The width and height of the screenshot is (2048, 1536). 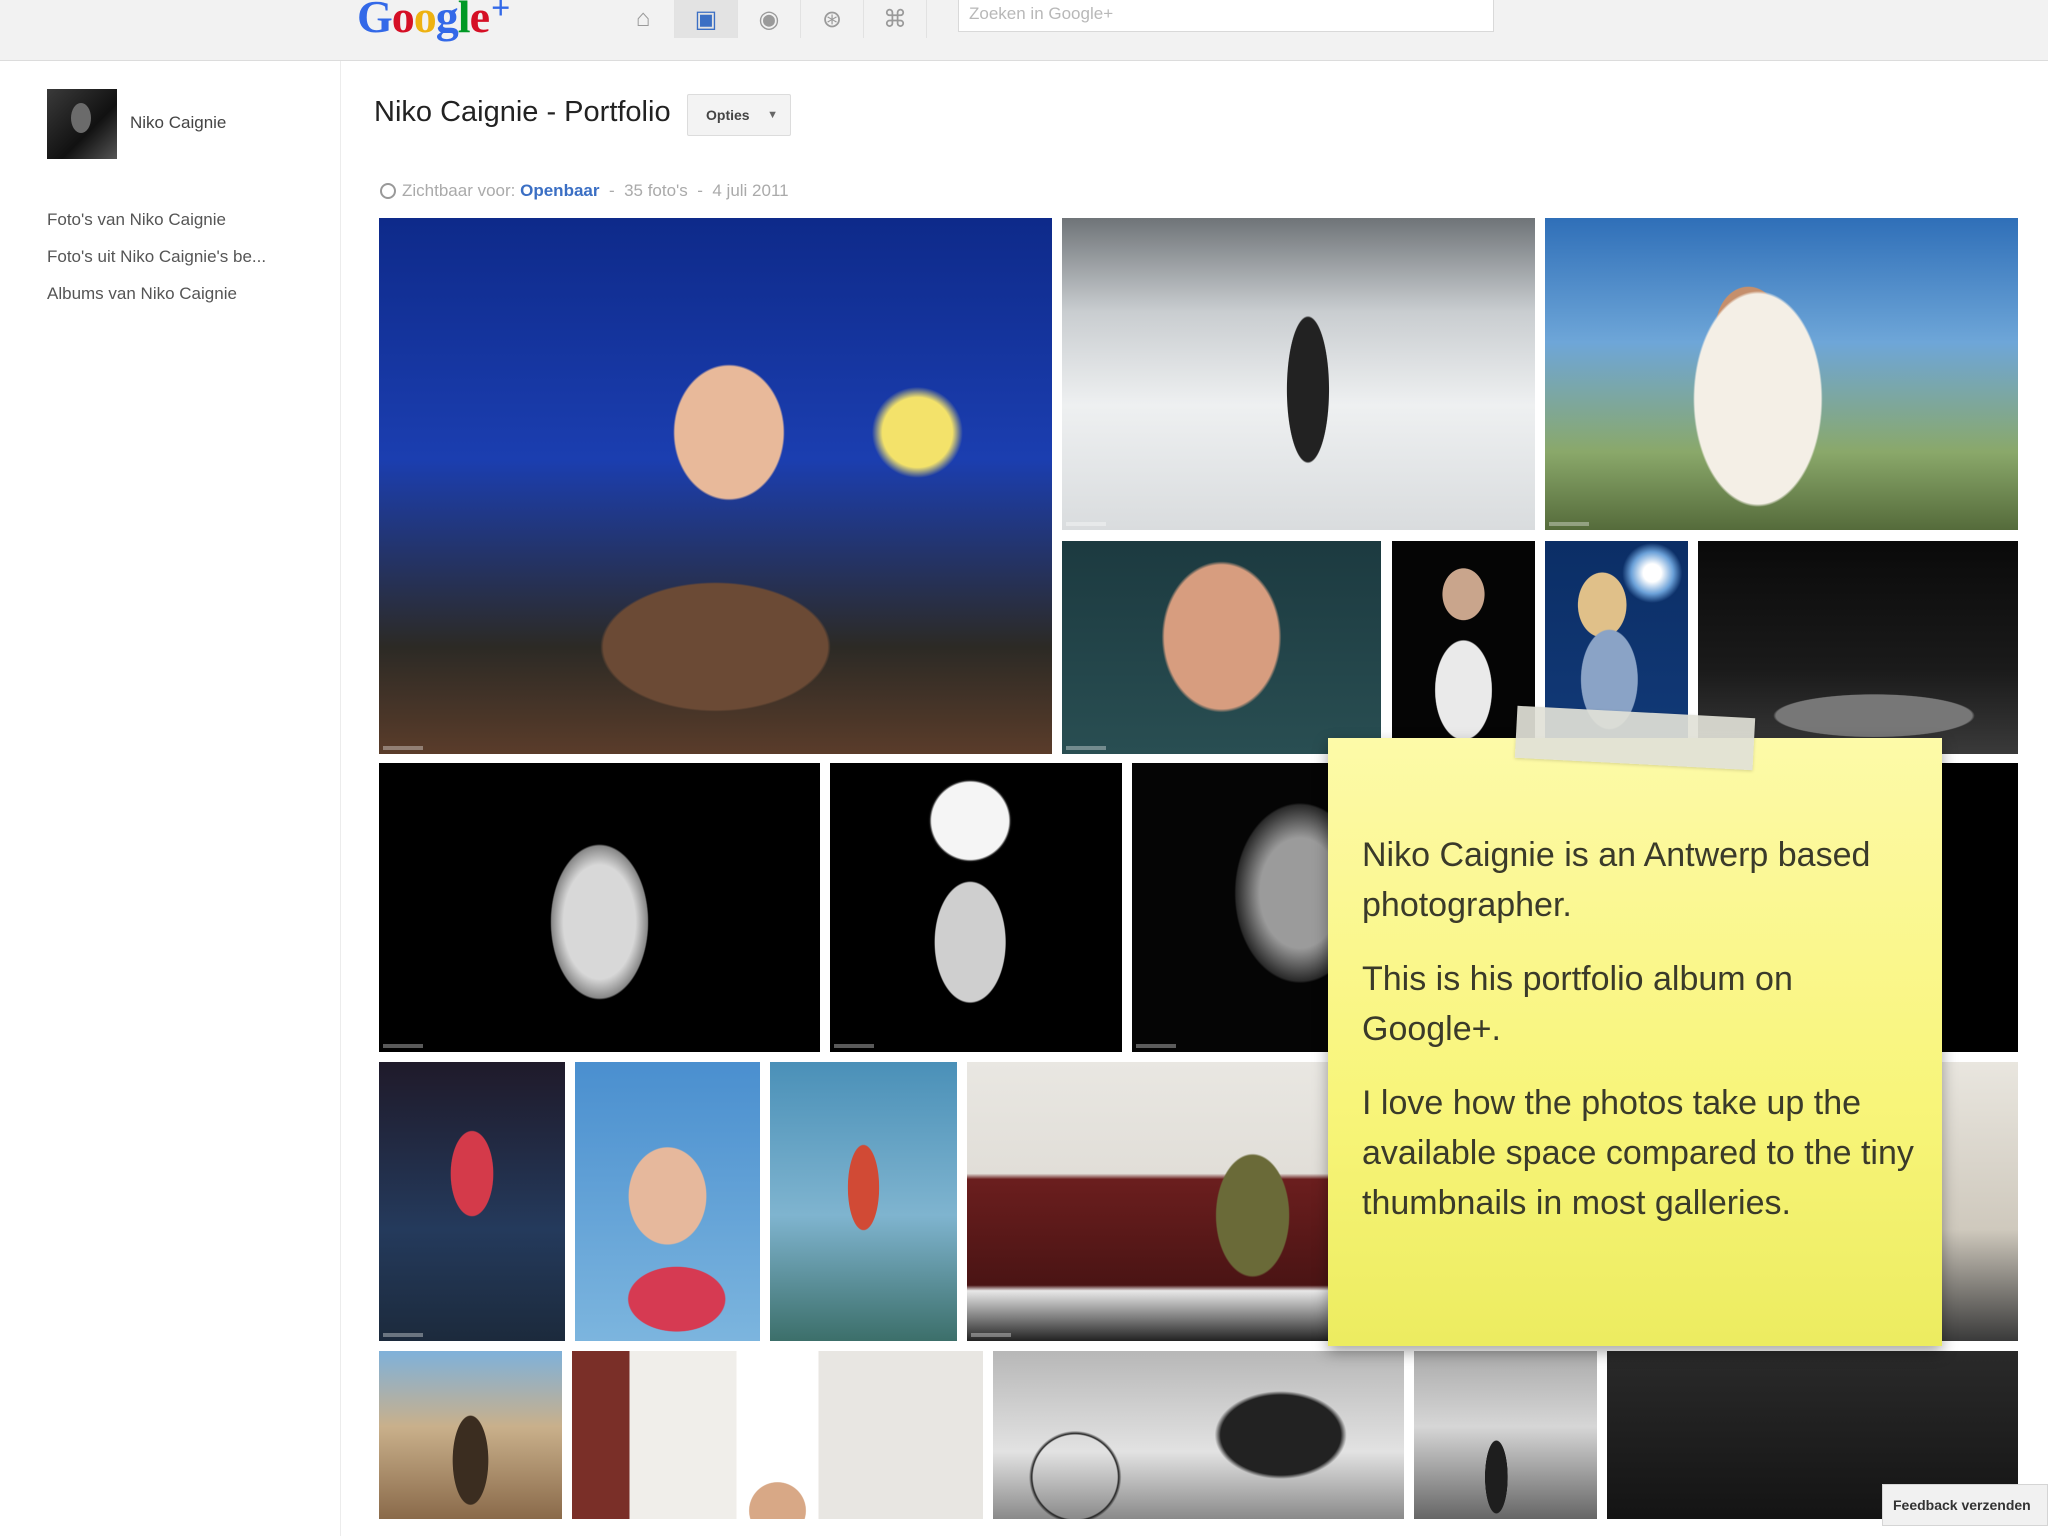 What do you see at coordinates (772, 115) in the screenshot?
I see `chevron-down-icon: ▼` at bounding box center [772, 115].